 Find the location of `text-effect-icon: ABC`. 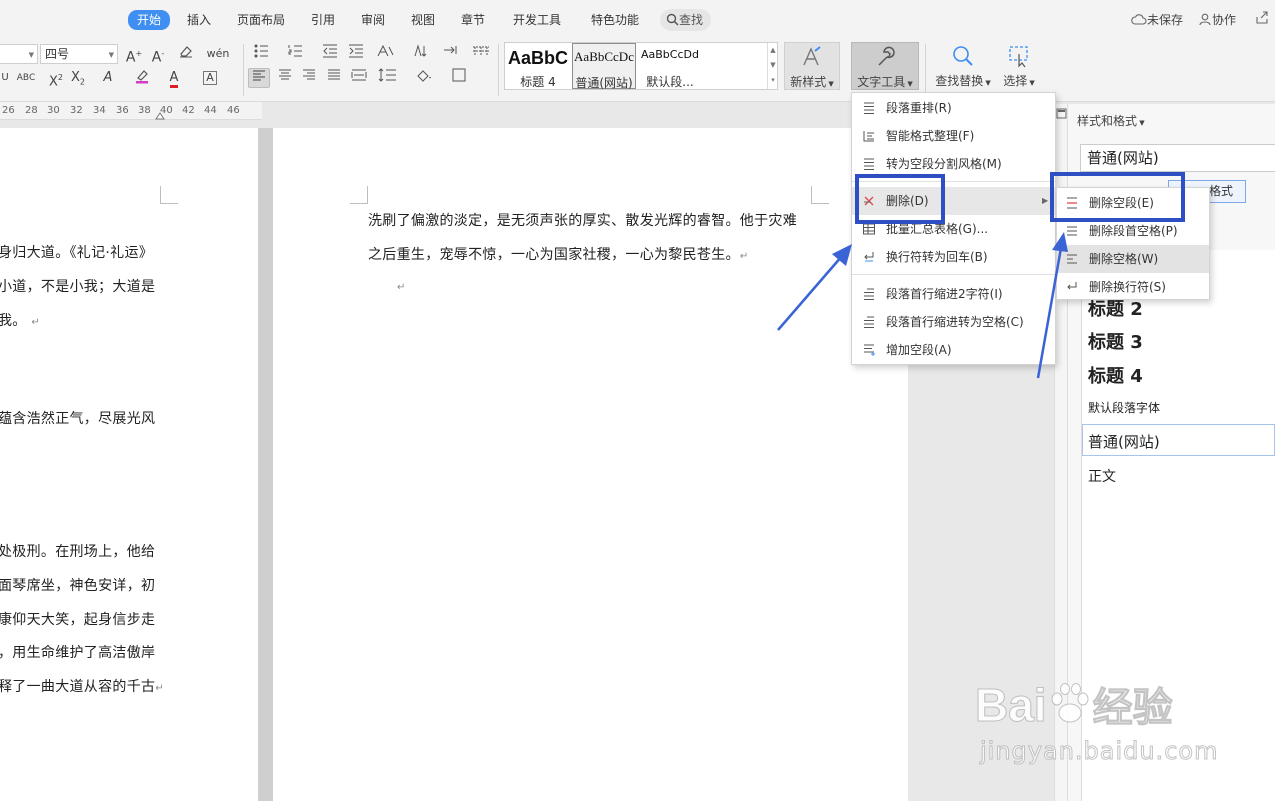

text-effect-icon: ABC is located at coordinates (26, 78).